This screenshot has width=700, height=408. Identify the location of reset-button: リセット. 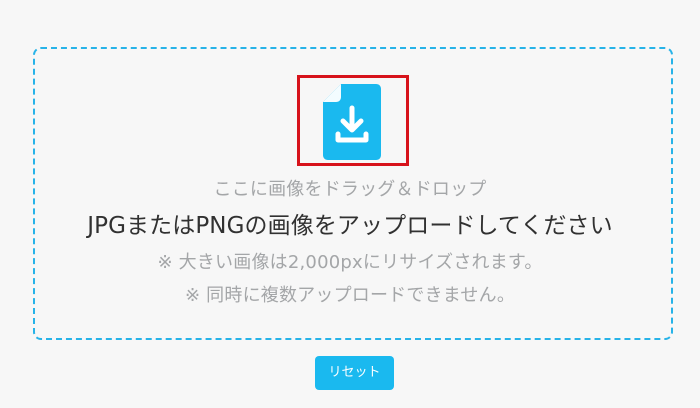
(354, 373).